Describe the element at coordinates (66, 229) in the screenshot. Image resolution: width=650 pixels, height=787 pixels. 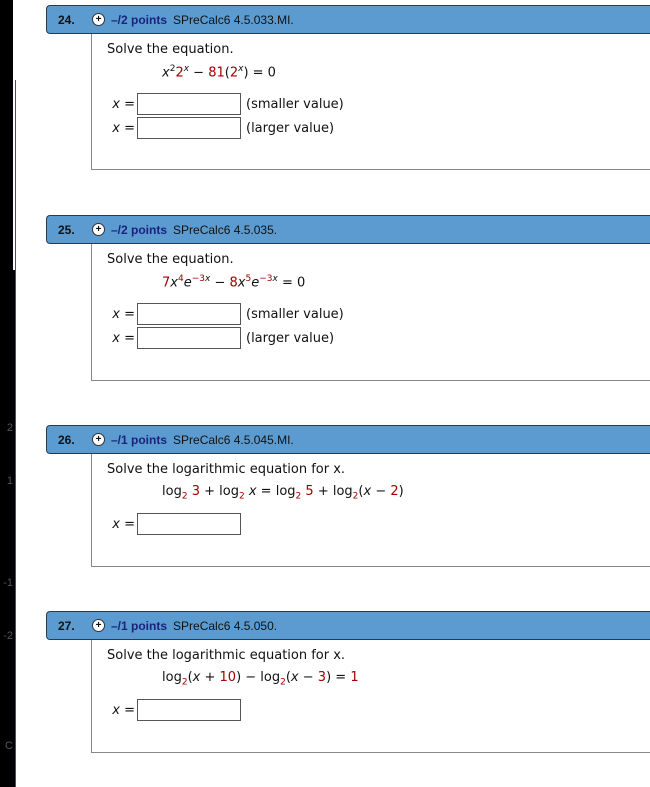
I see `question-number: 25.` at that location.